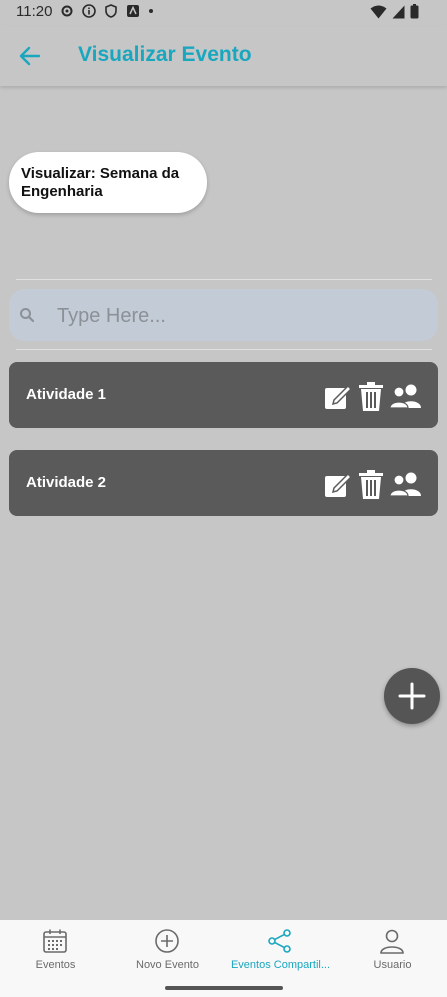 Image resolution: width=447 pixels, height=997 pixels. I want to click on nav-label: Usuario, so click(392, 965).